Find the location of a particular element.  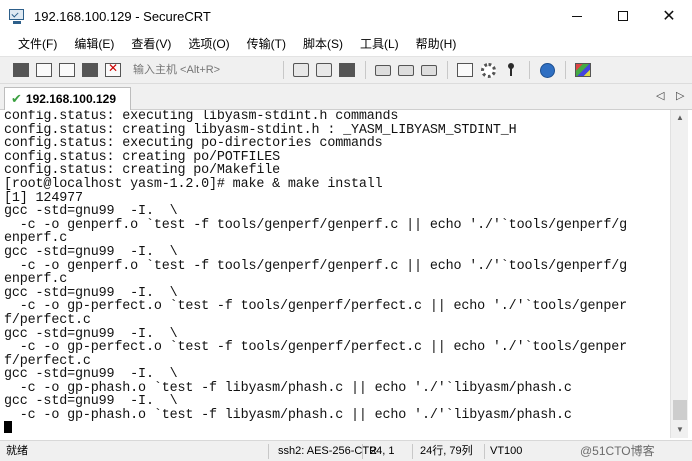

quick-connect-icon is located at coordinates (44, 70).